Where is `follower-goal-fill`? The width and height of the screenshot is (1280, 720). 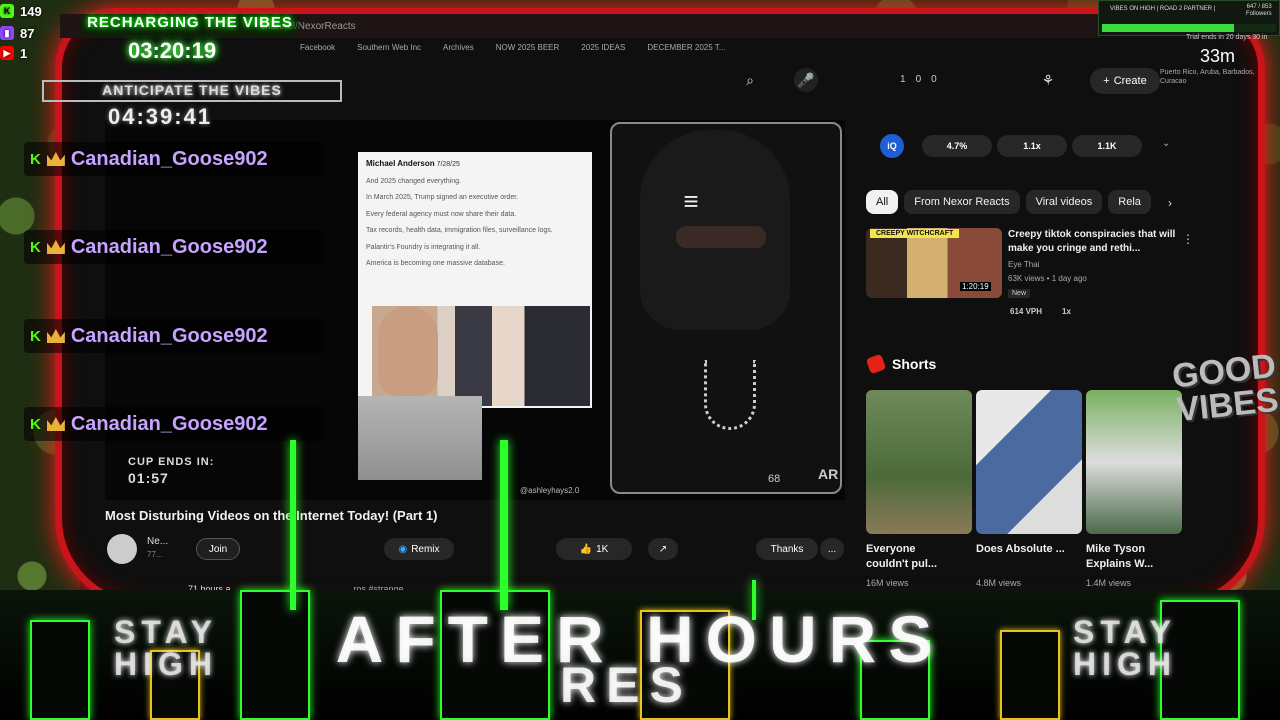 follower-goal-fill is located at coordinates (1168, 28).